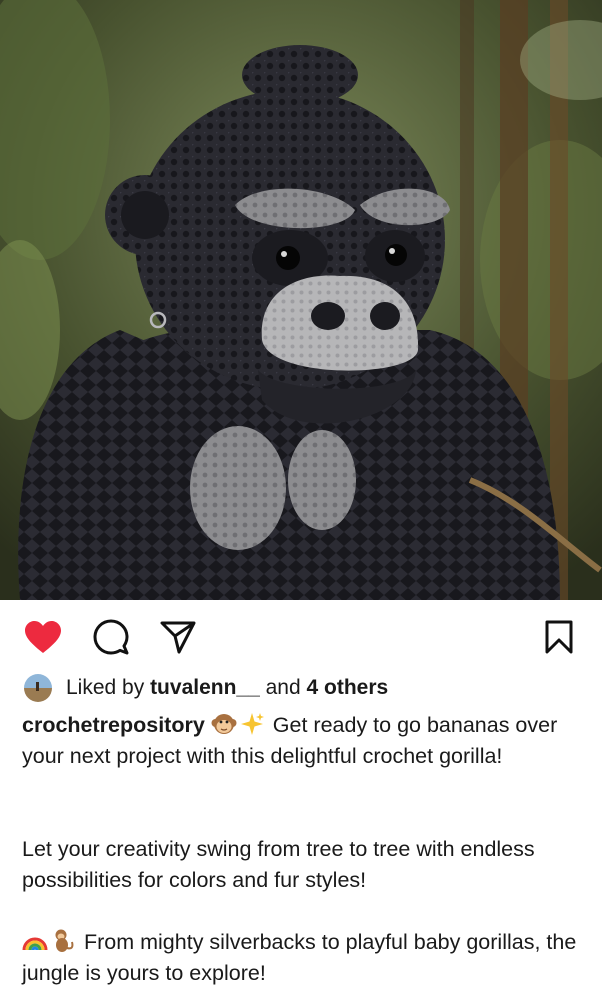 This screenshot has width=602, height=1000. What do you see at coordinates (348, 688) in the screenshot?
I see `liked-by-others-link: 4 others` at bounding box center [348, 688].